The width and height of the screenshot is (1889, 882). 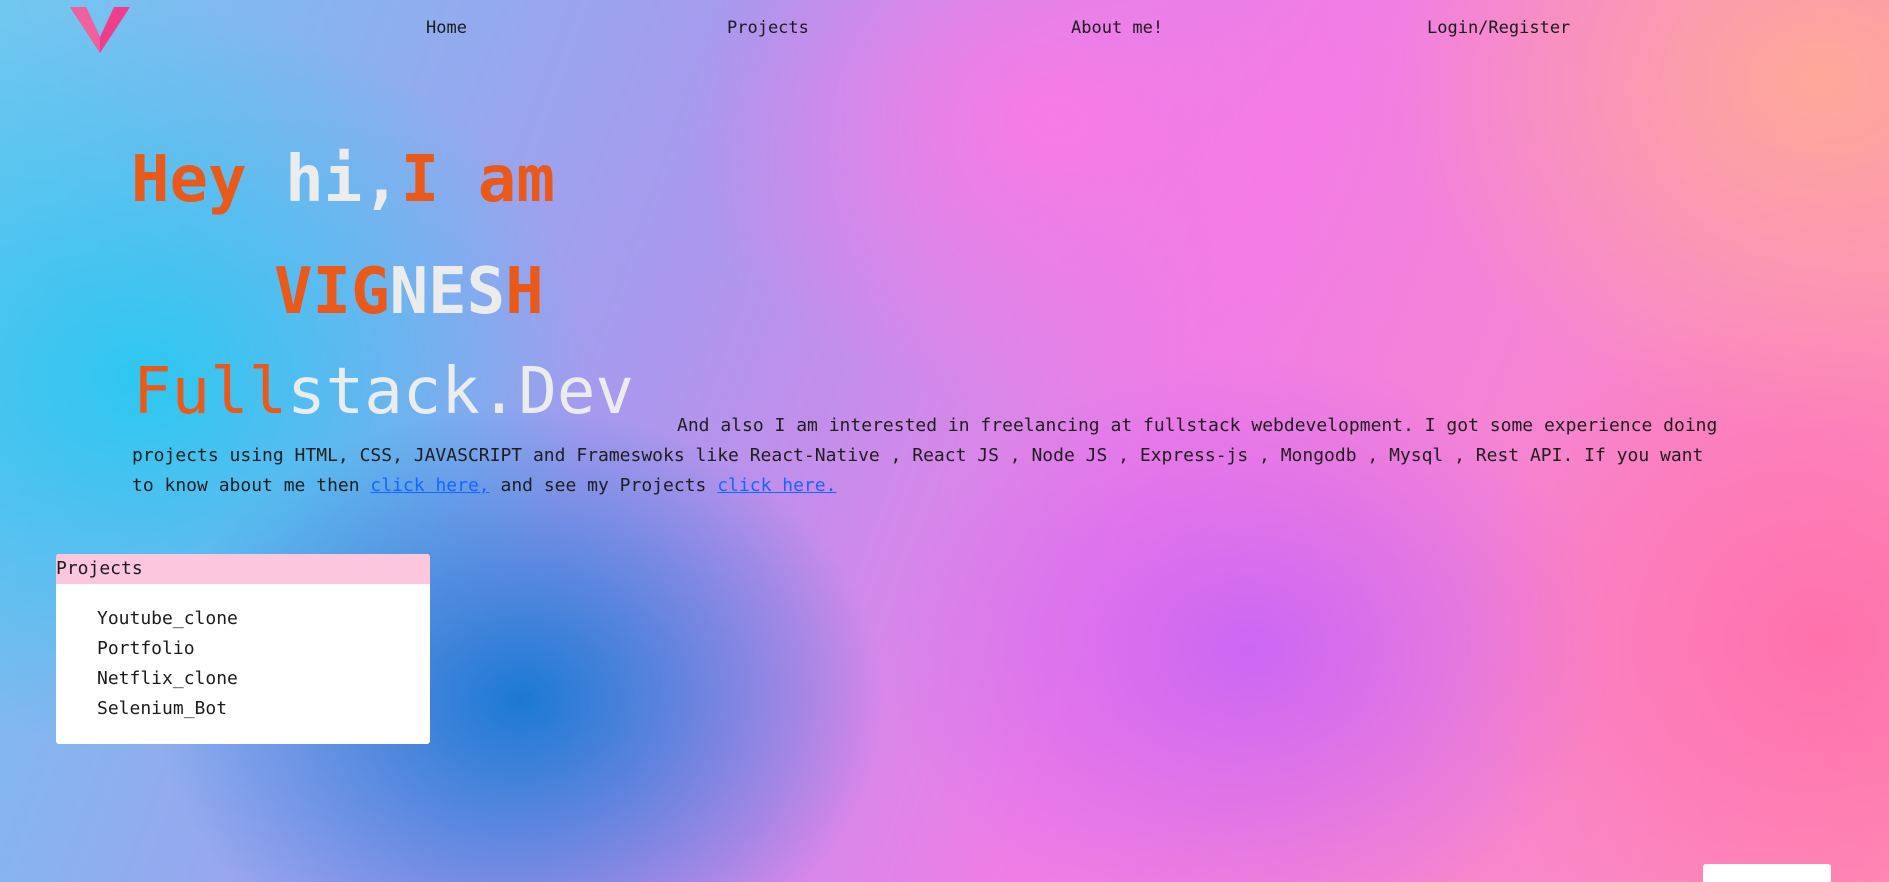 I want to click on project-item-selenium-bot: Selenium_Bot, so click(x=263, y=709).